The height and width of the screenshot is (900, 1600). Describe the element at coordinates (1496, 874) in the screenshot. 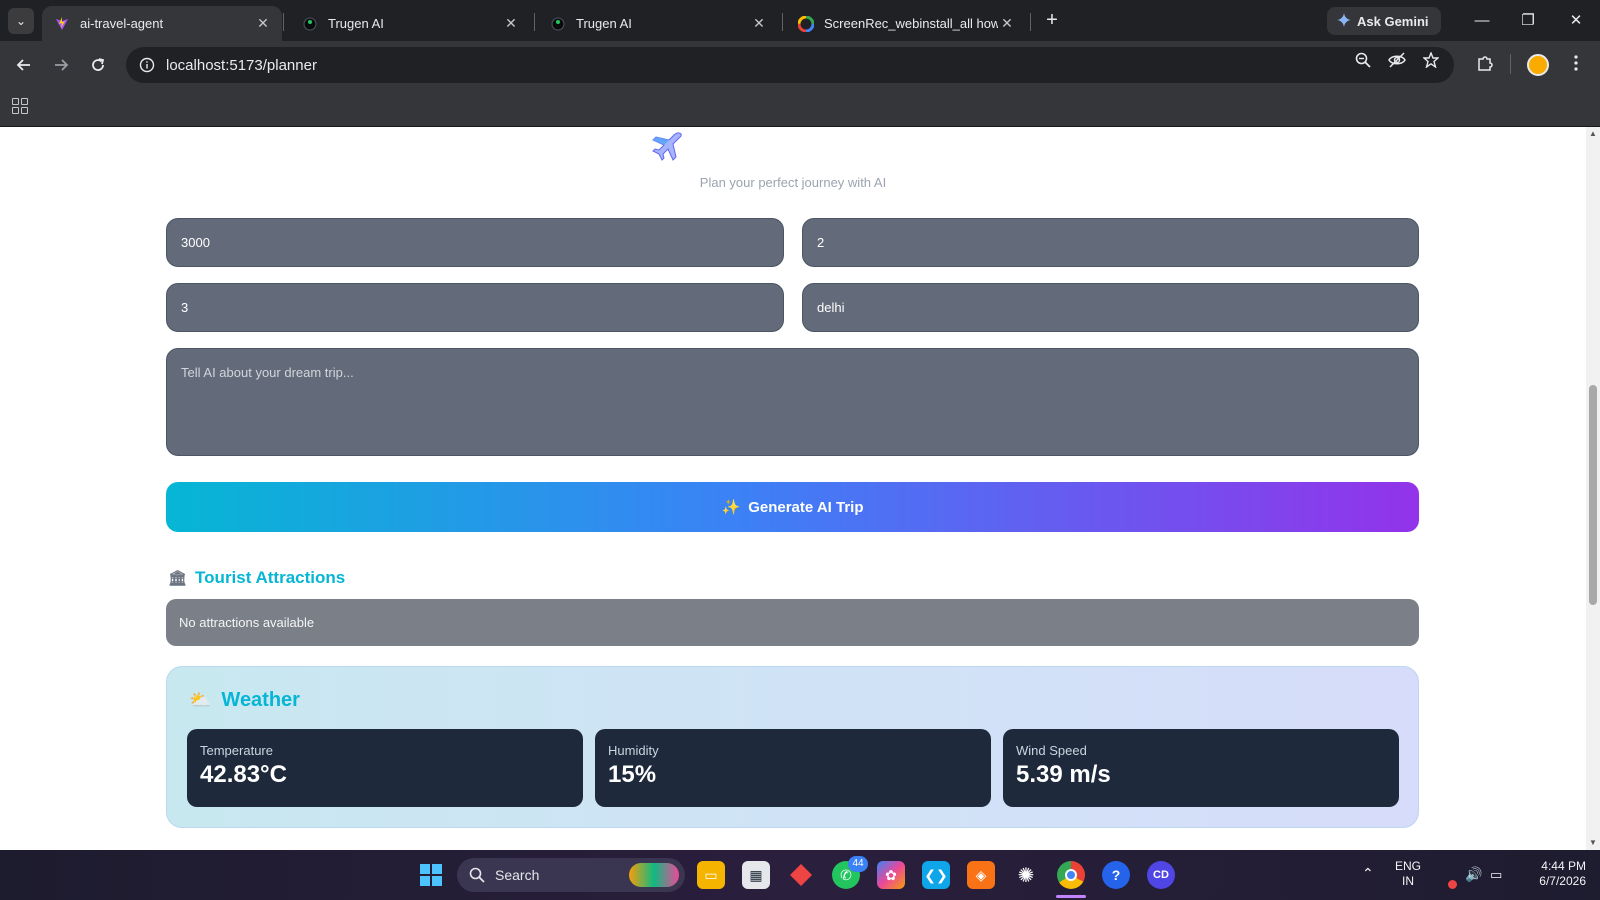

I see `battery-icon: ▭` at that location.